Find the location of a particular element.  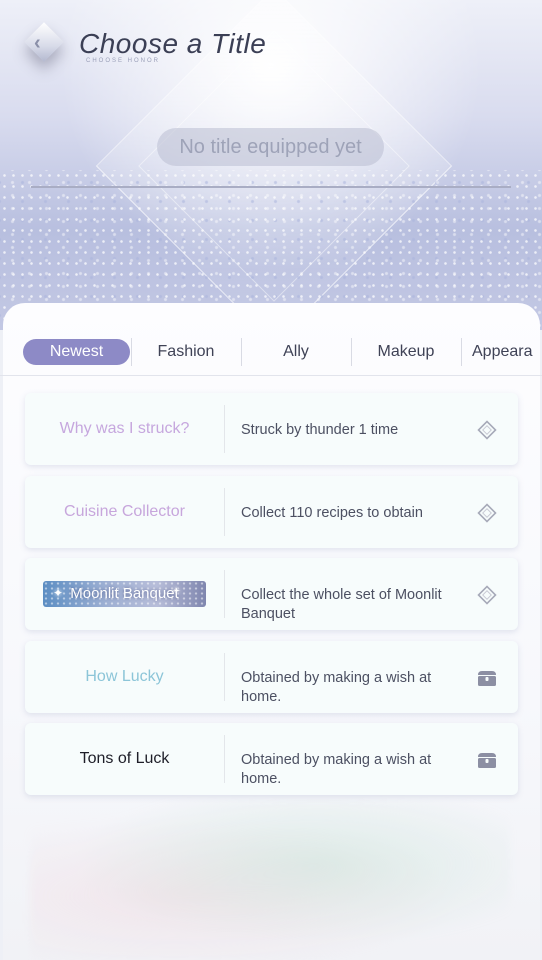

back-button: ‹ is located at coordinates (43, 43).